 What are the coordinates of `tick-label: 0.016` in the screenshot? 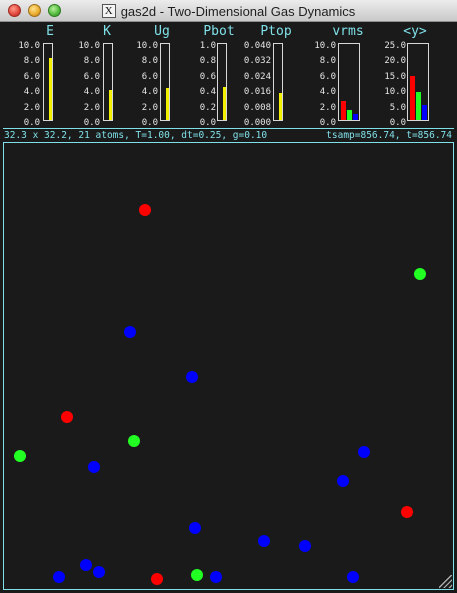 It's located at (257, 92).